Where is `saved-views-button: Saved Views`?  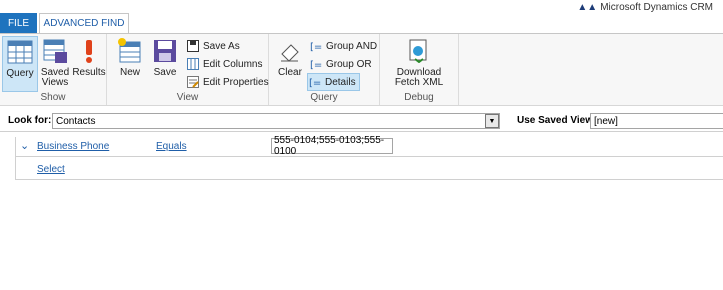
saved-views-button: Saved Views is located at coordinates (55, 63).